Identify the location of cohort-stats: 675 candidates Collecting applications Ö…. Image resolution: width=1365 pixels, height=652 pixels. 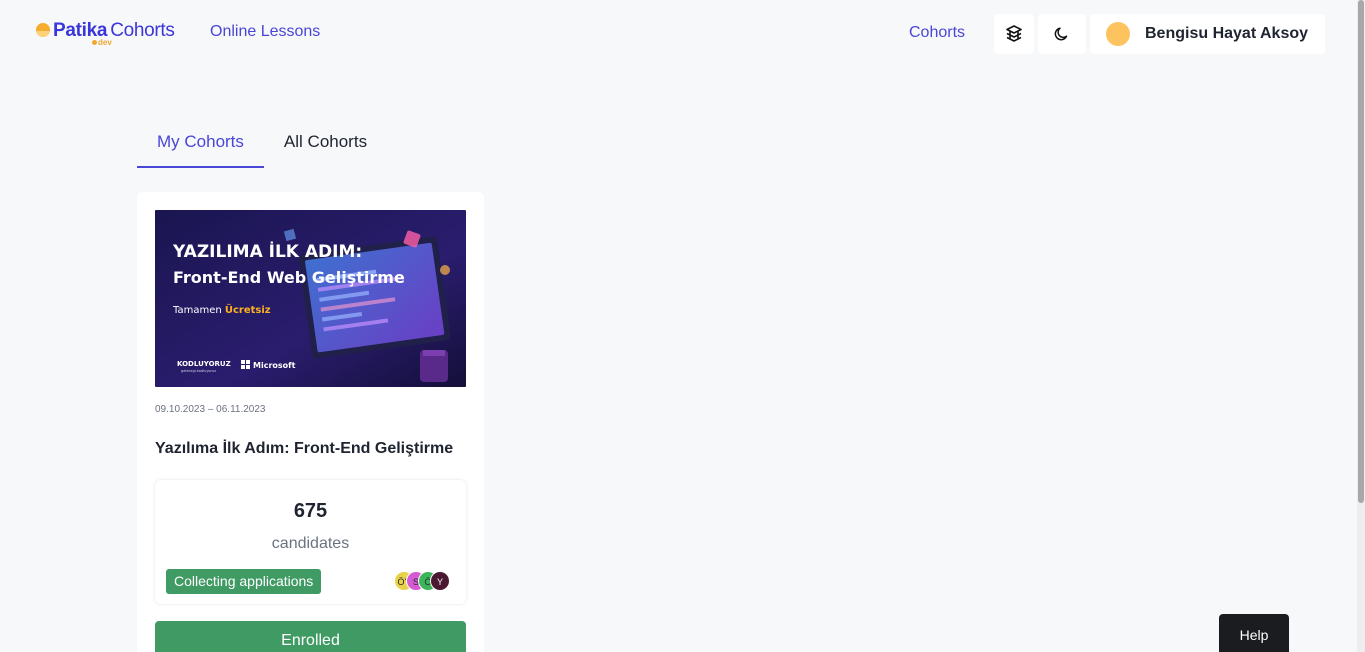
(310, 542).